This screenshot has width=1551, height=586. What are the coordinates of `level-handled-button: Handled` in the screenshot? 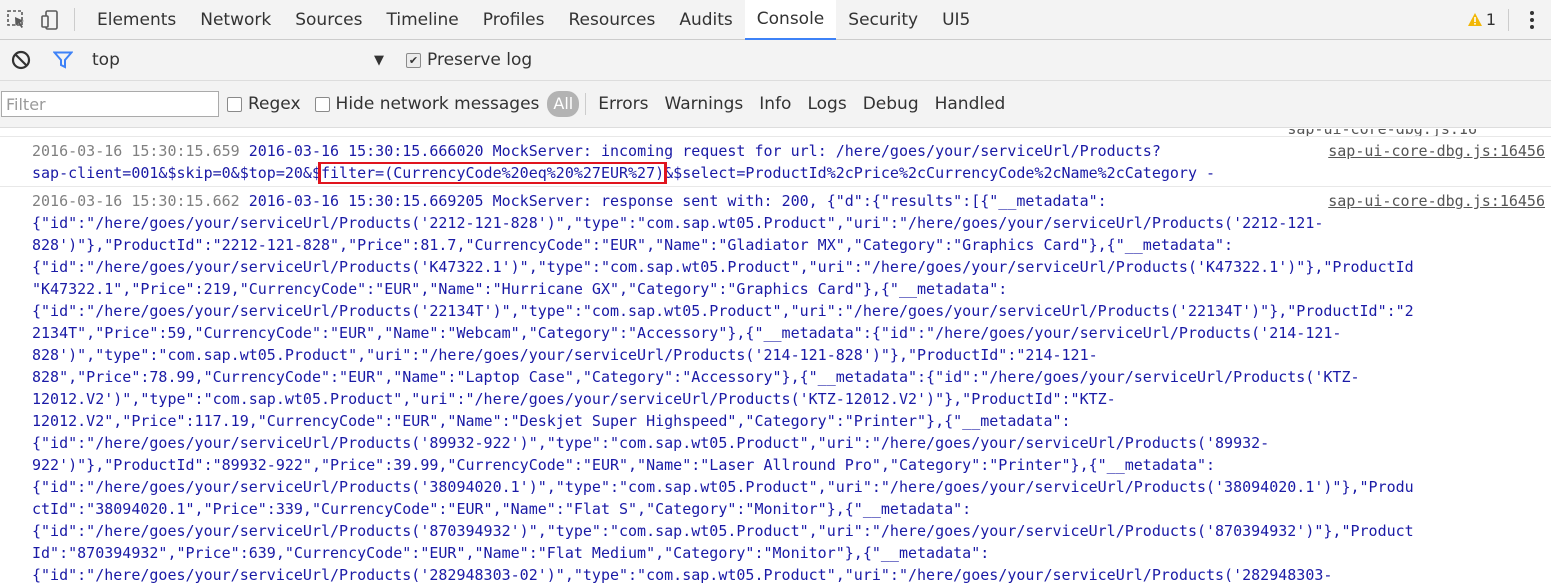 It's located at (970, 104).